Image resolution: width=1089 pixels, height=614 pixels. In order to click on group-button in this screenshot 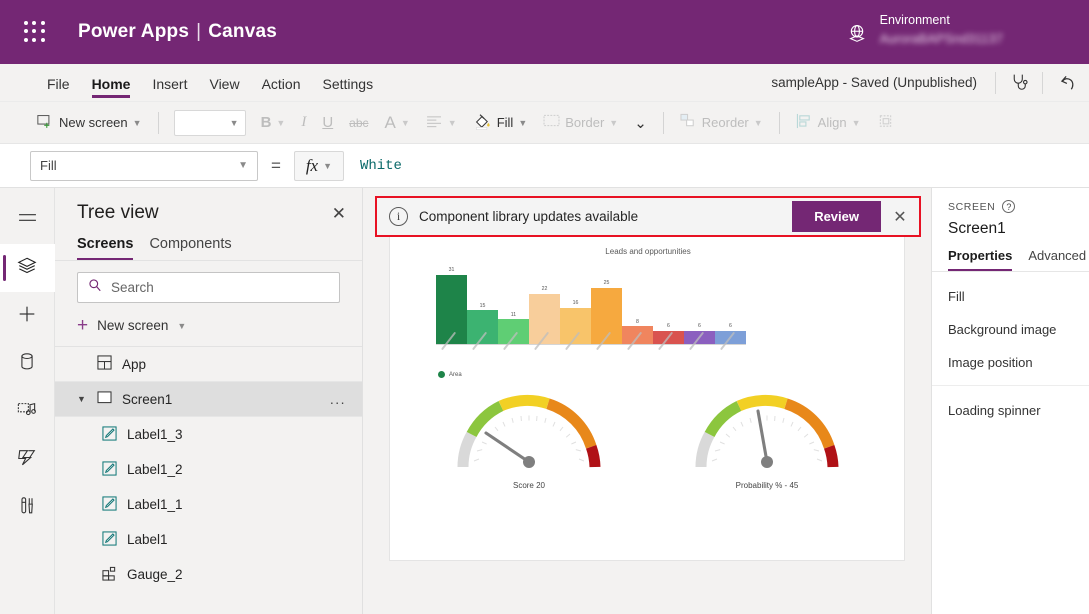, I will do `click(885, 122)`.